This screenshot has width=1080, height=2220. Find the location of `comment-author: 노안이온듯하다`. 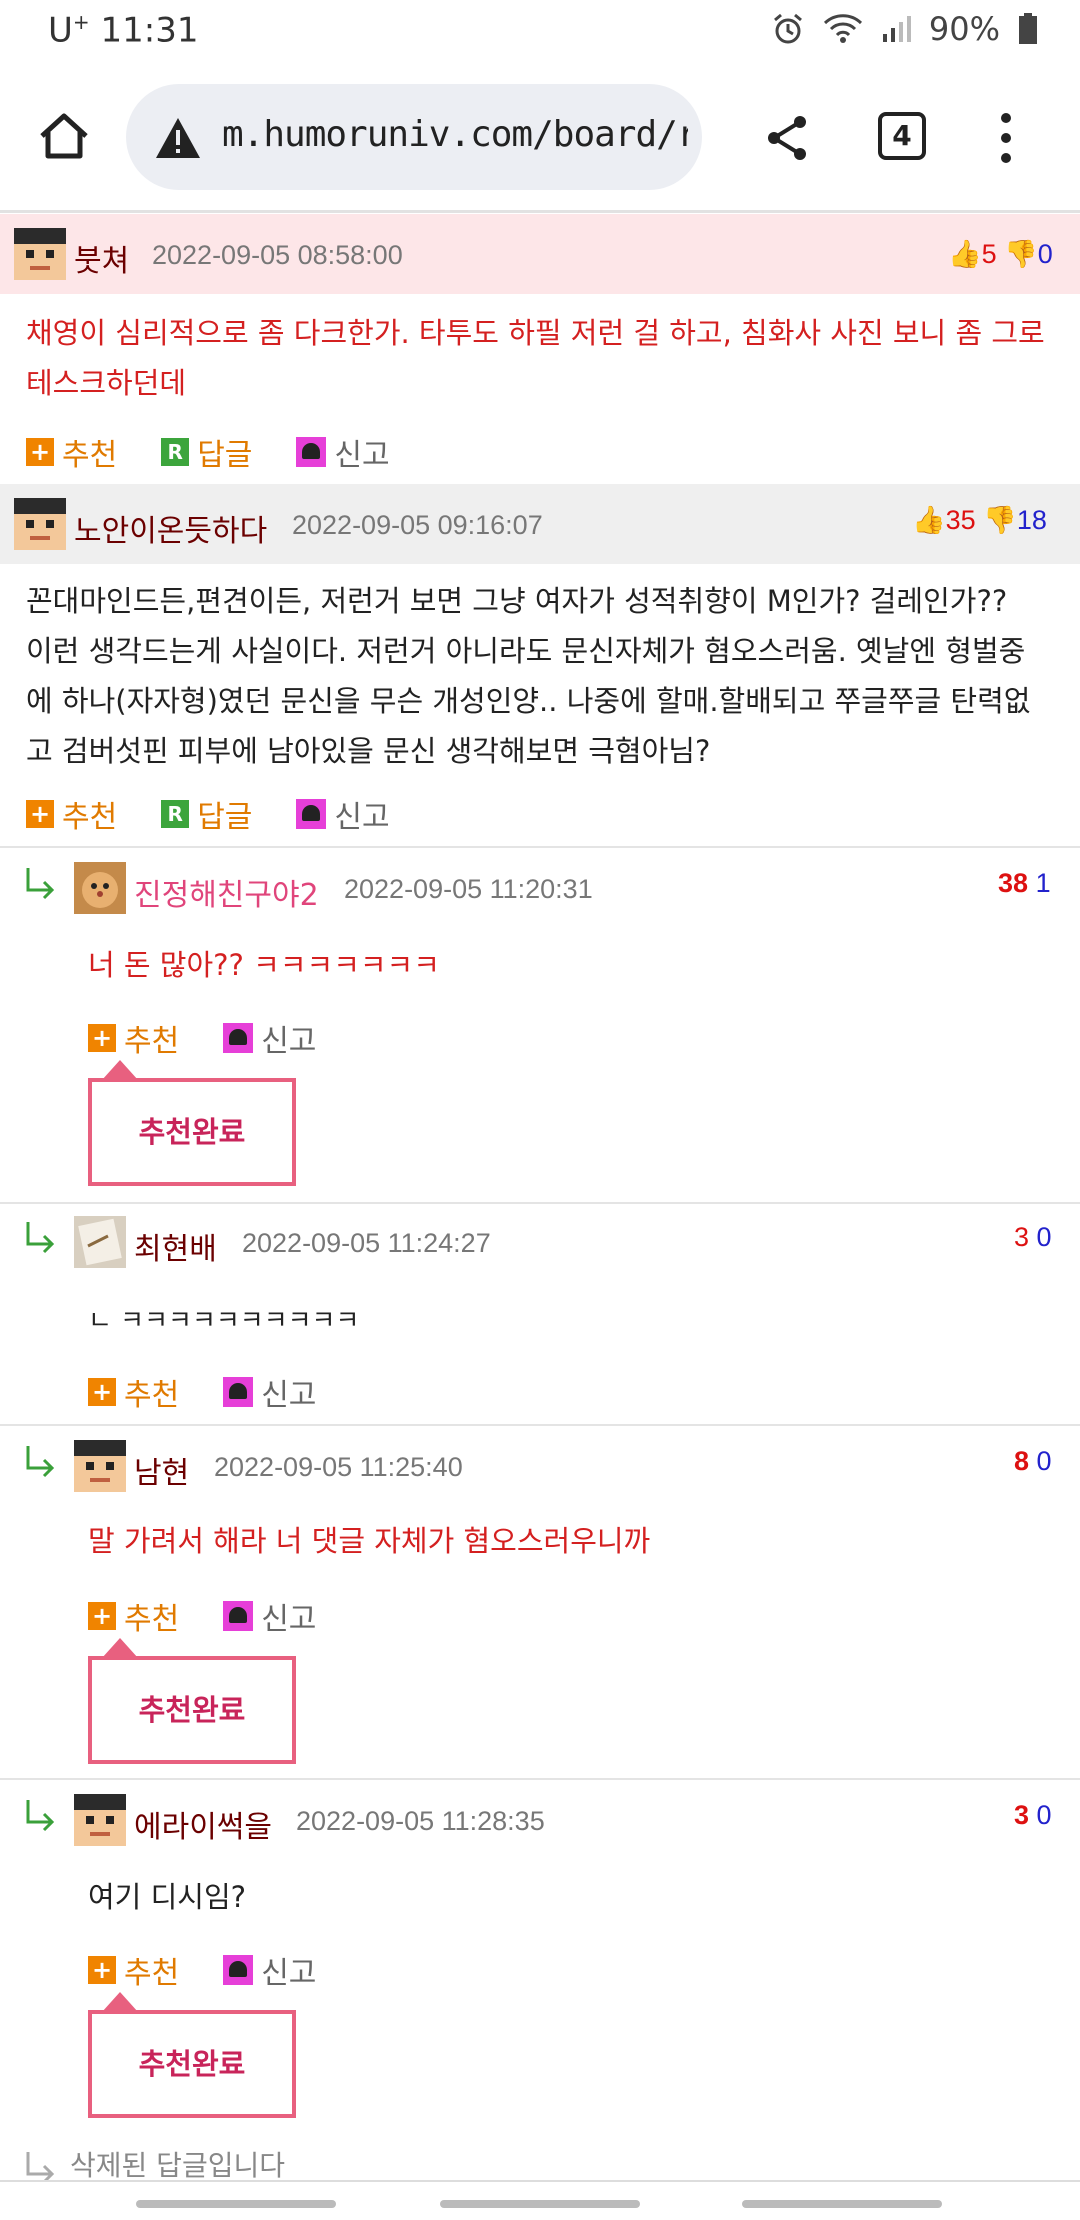

comment-author: 노안이온듯하다 is located at coordinates (170, 528).